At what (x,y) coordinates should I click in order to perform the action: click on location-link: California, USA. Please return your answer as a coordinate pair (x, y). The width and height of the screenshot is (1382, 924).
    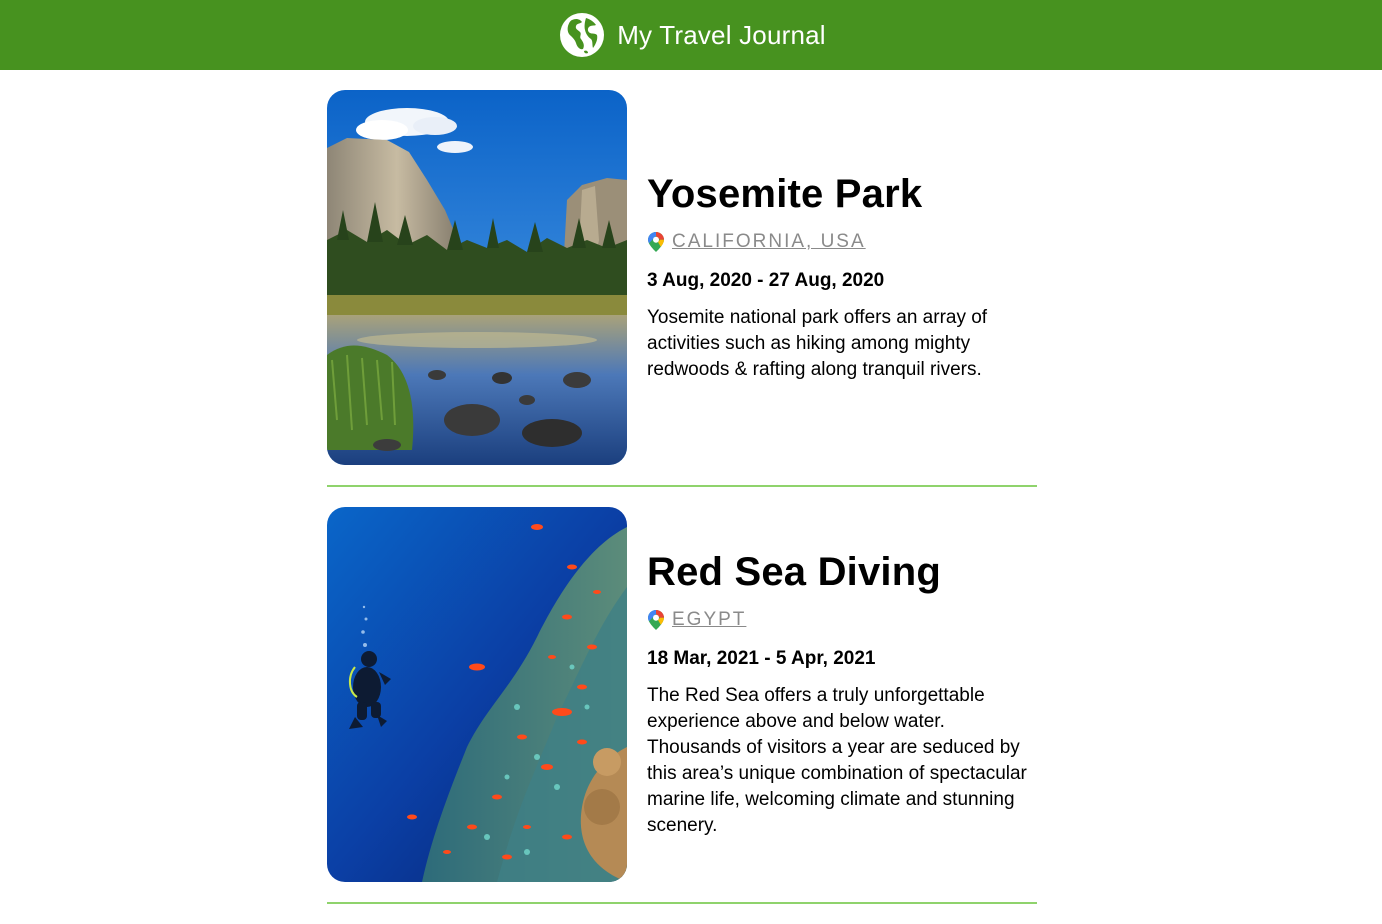
    Looking at the image, I should click on (769, 242).